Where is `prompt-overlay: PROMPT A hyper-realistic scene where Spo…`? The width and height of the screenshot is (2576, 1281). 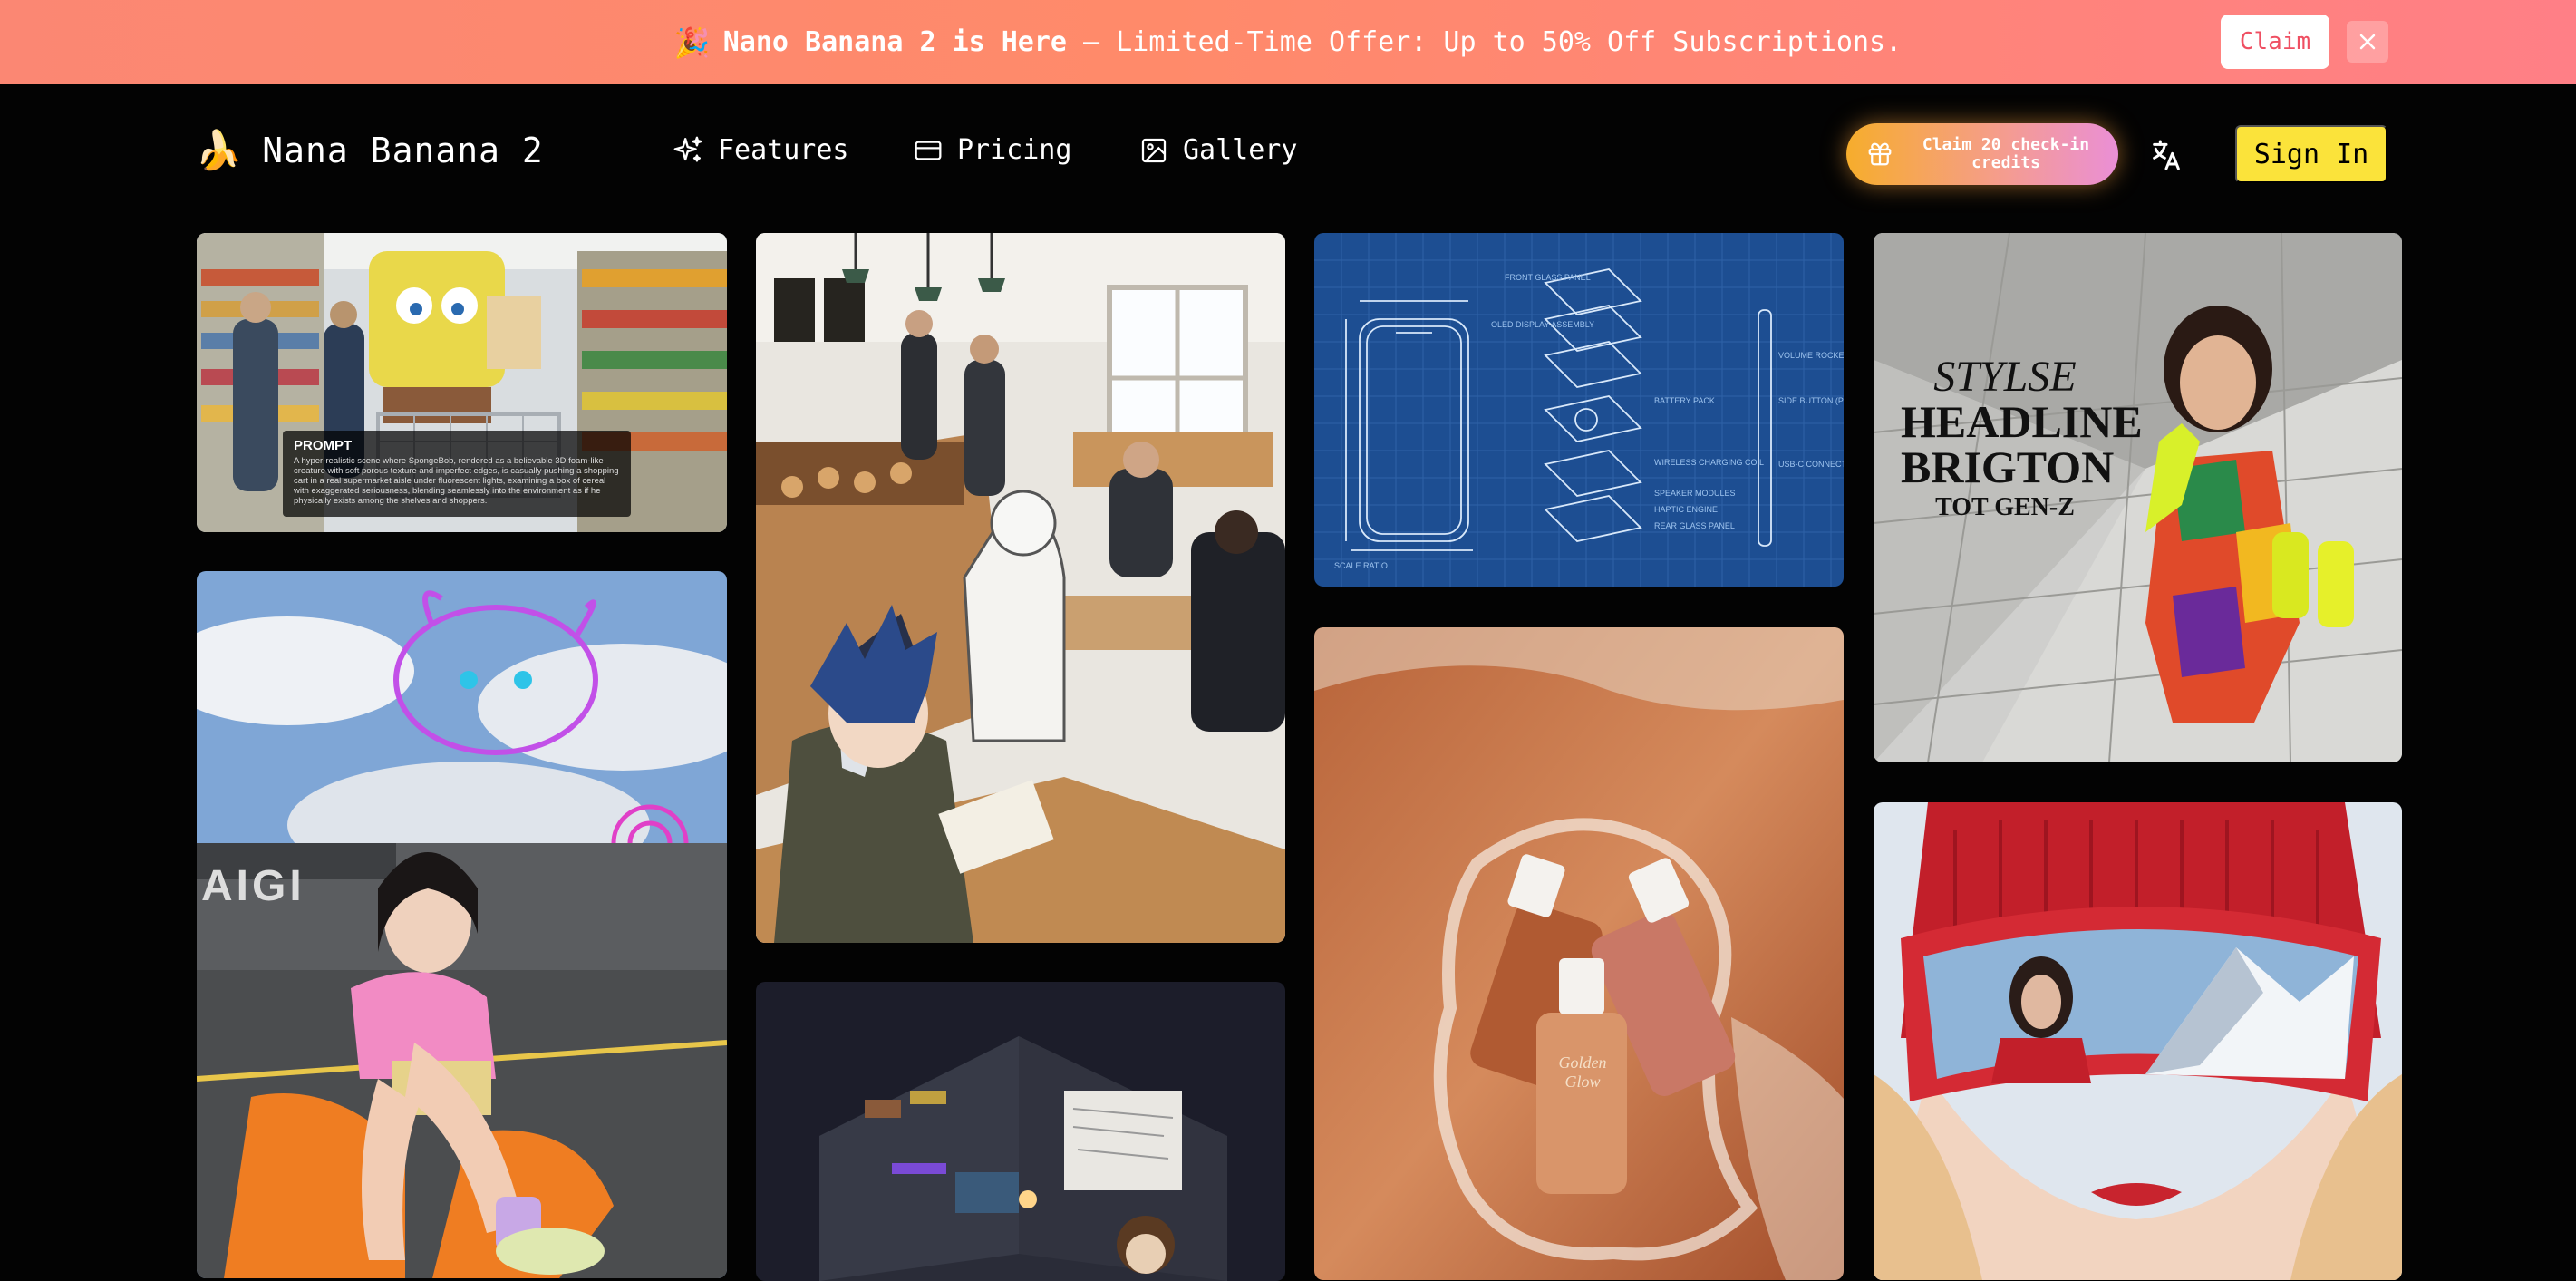
prompt-overlay: PROMPT A hyper-realistic scene where Spo… is located at coordinates (457, 474).